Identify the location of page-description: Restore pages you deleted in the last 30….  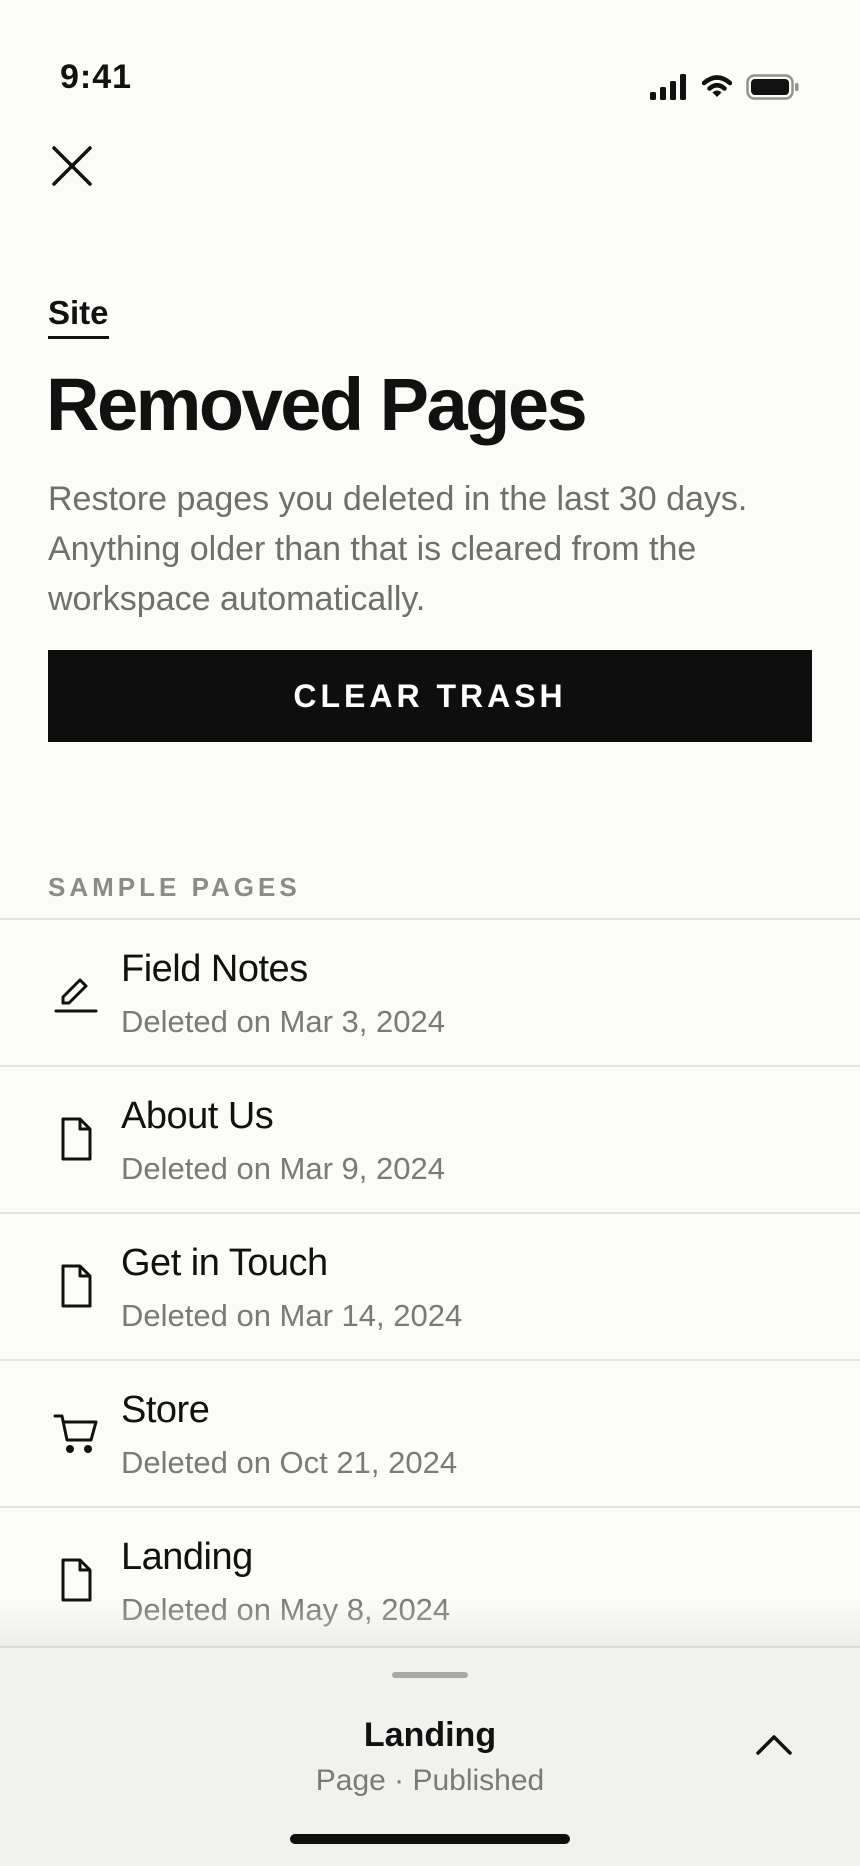
(398, 549).